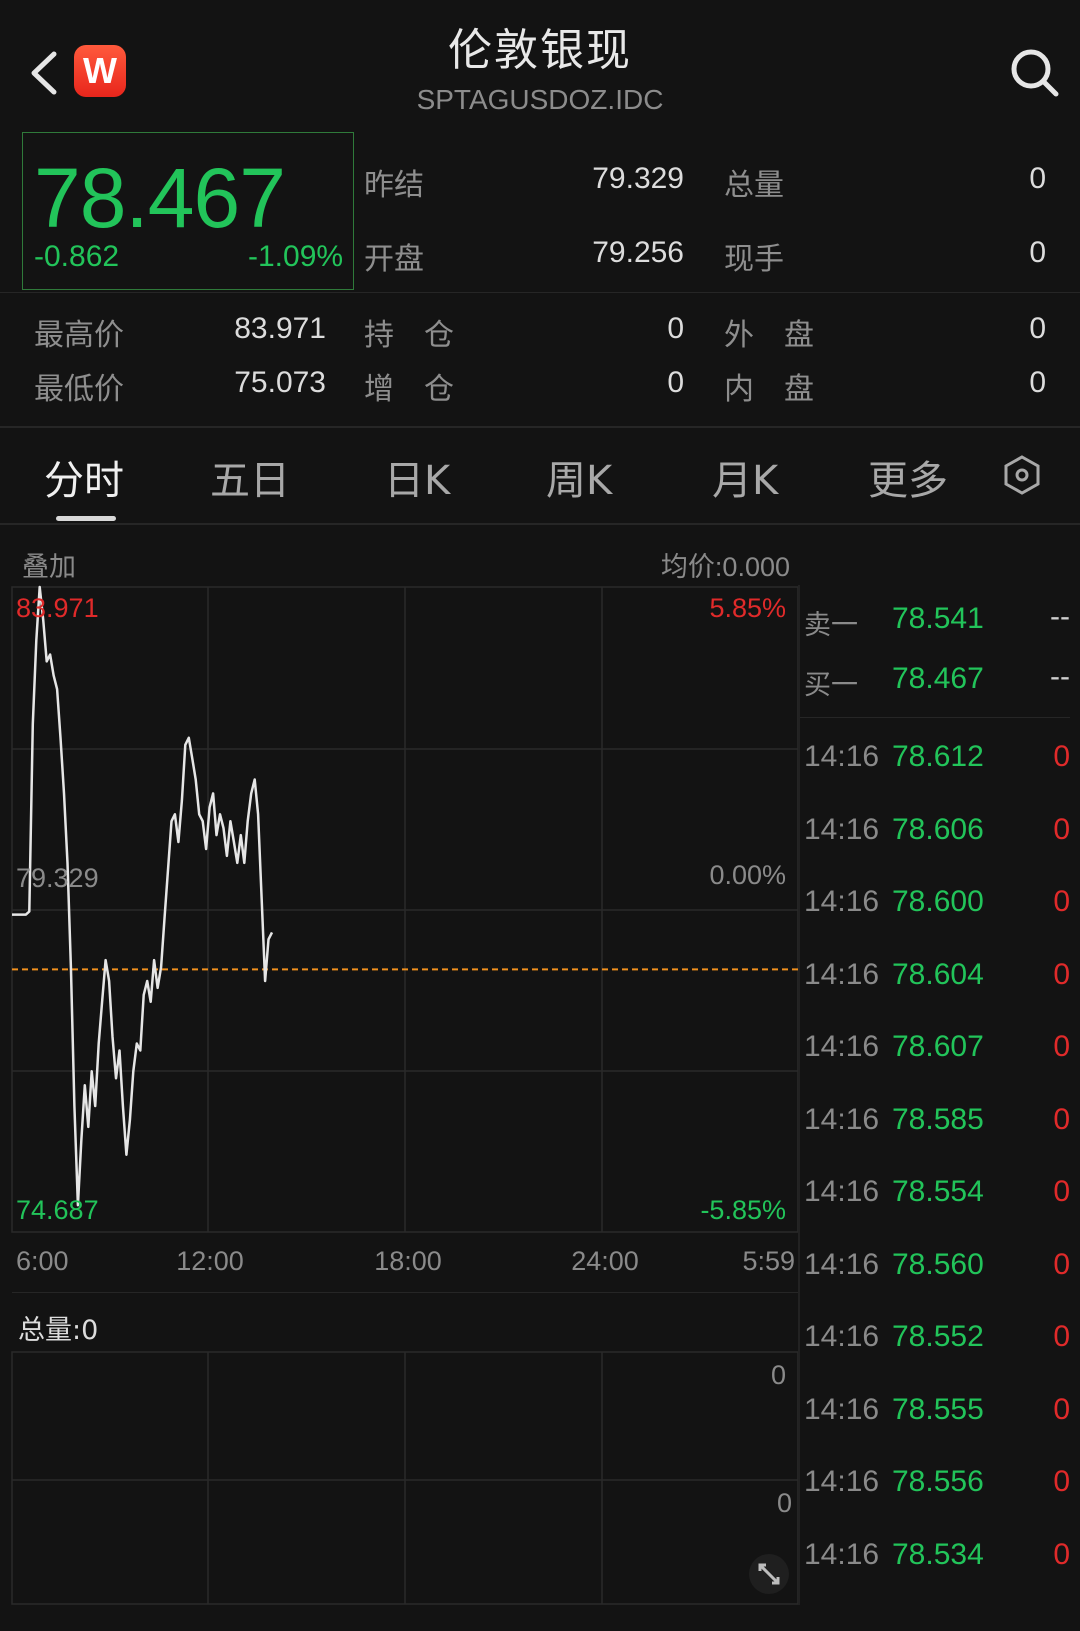 This screenshot has height=1631, width=1080. Describe the element at coordinates (1037, 328) in the screenshot. I see `stat-value-outer: 0` at that location.